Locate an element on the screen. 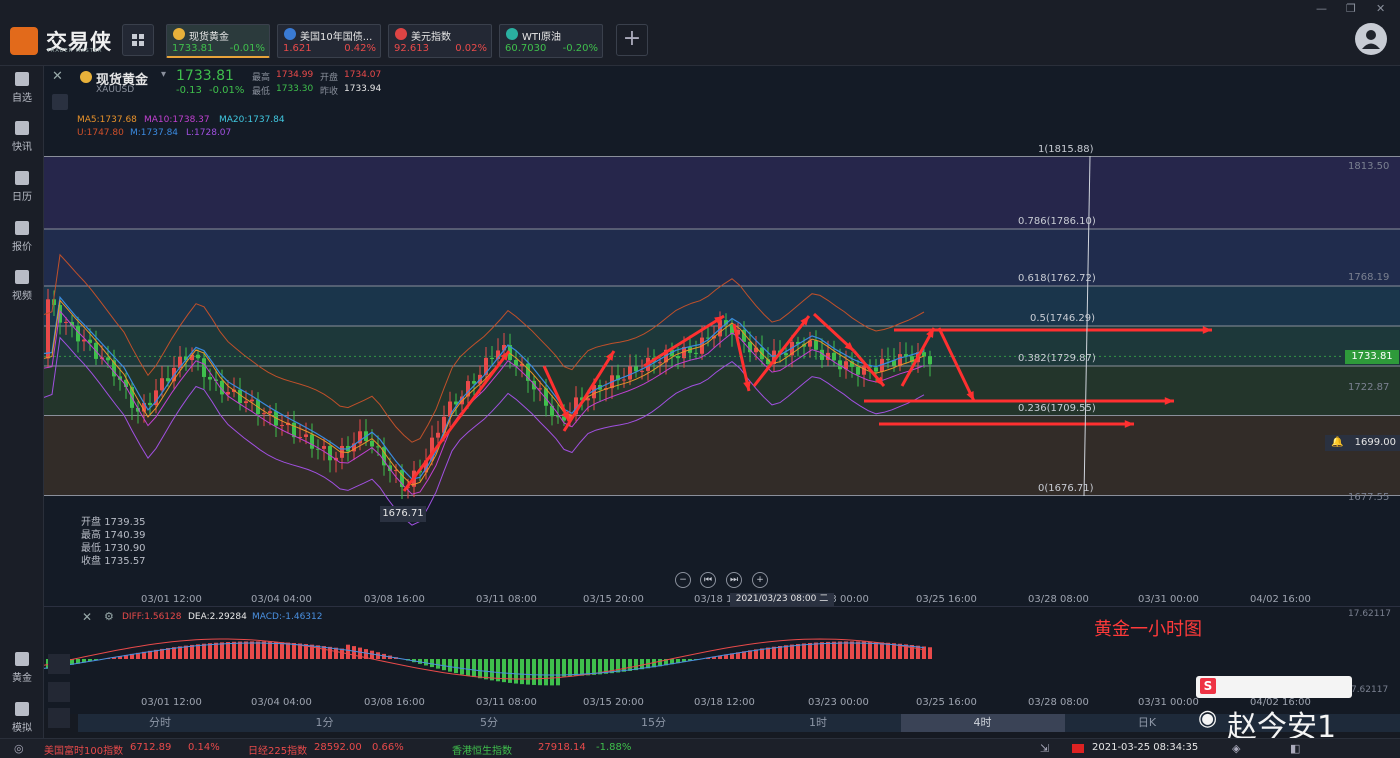  sidebar-item-0: 自选 is located at coordinates (22, 88).